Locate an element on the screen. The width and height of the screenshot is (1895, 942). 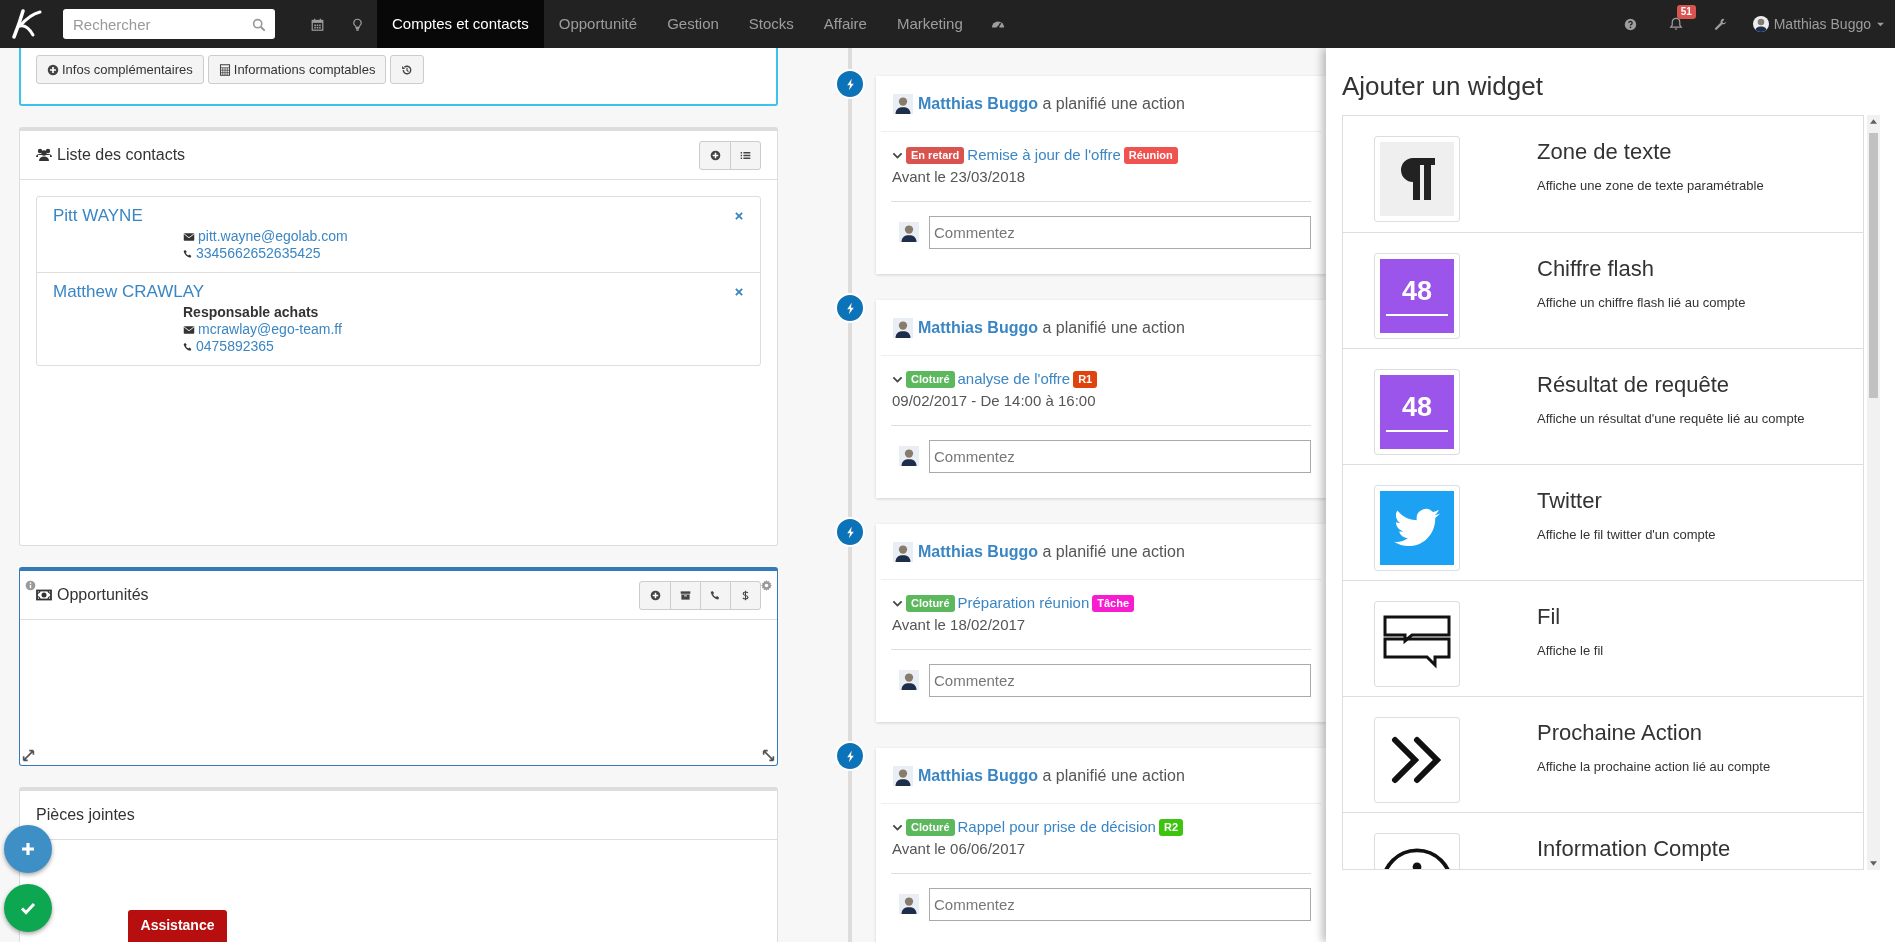
tag-badge: Tâche is located at coordinates (1113, 603).